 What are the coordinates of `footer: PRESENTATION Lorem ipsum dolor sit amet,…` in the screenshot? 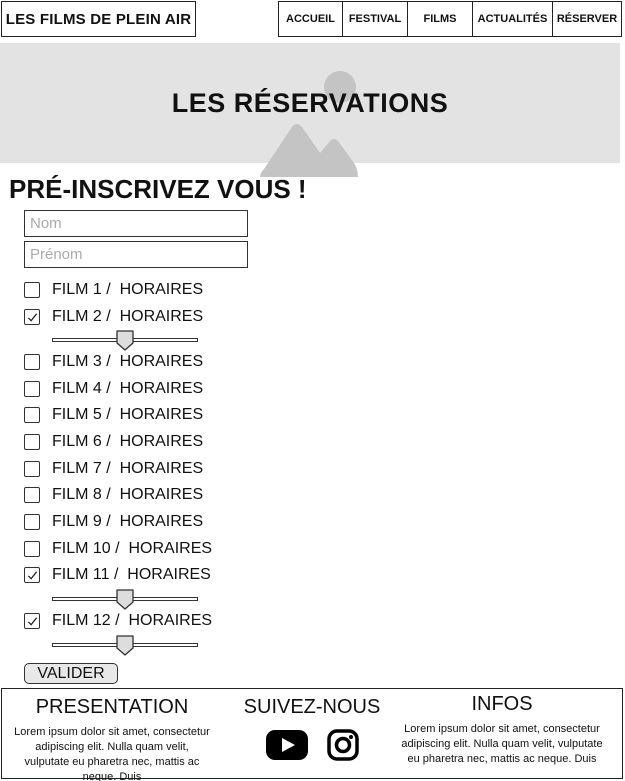 It's located at (312, 734).